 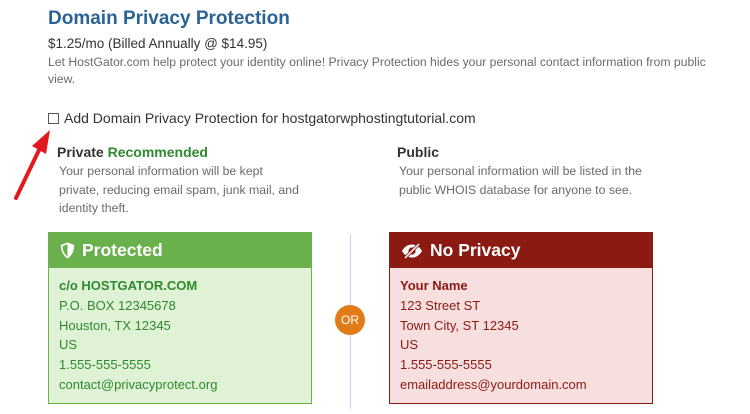 I want to click on no-privacy-card-title: No Privacy, so click(x=475, y=250).